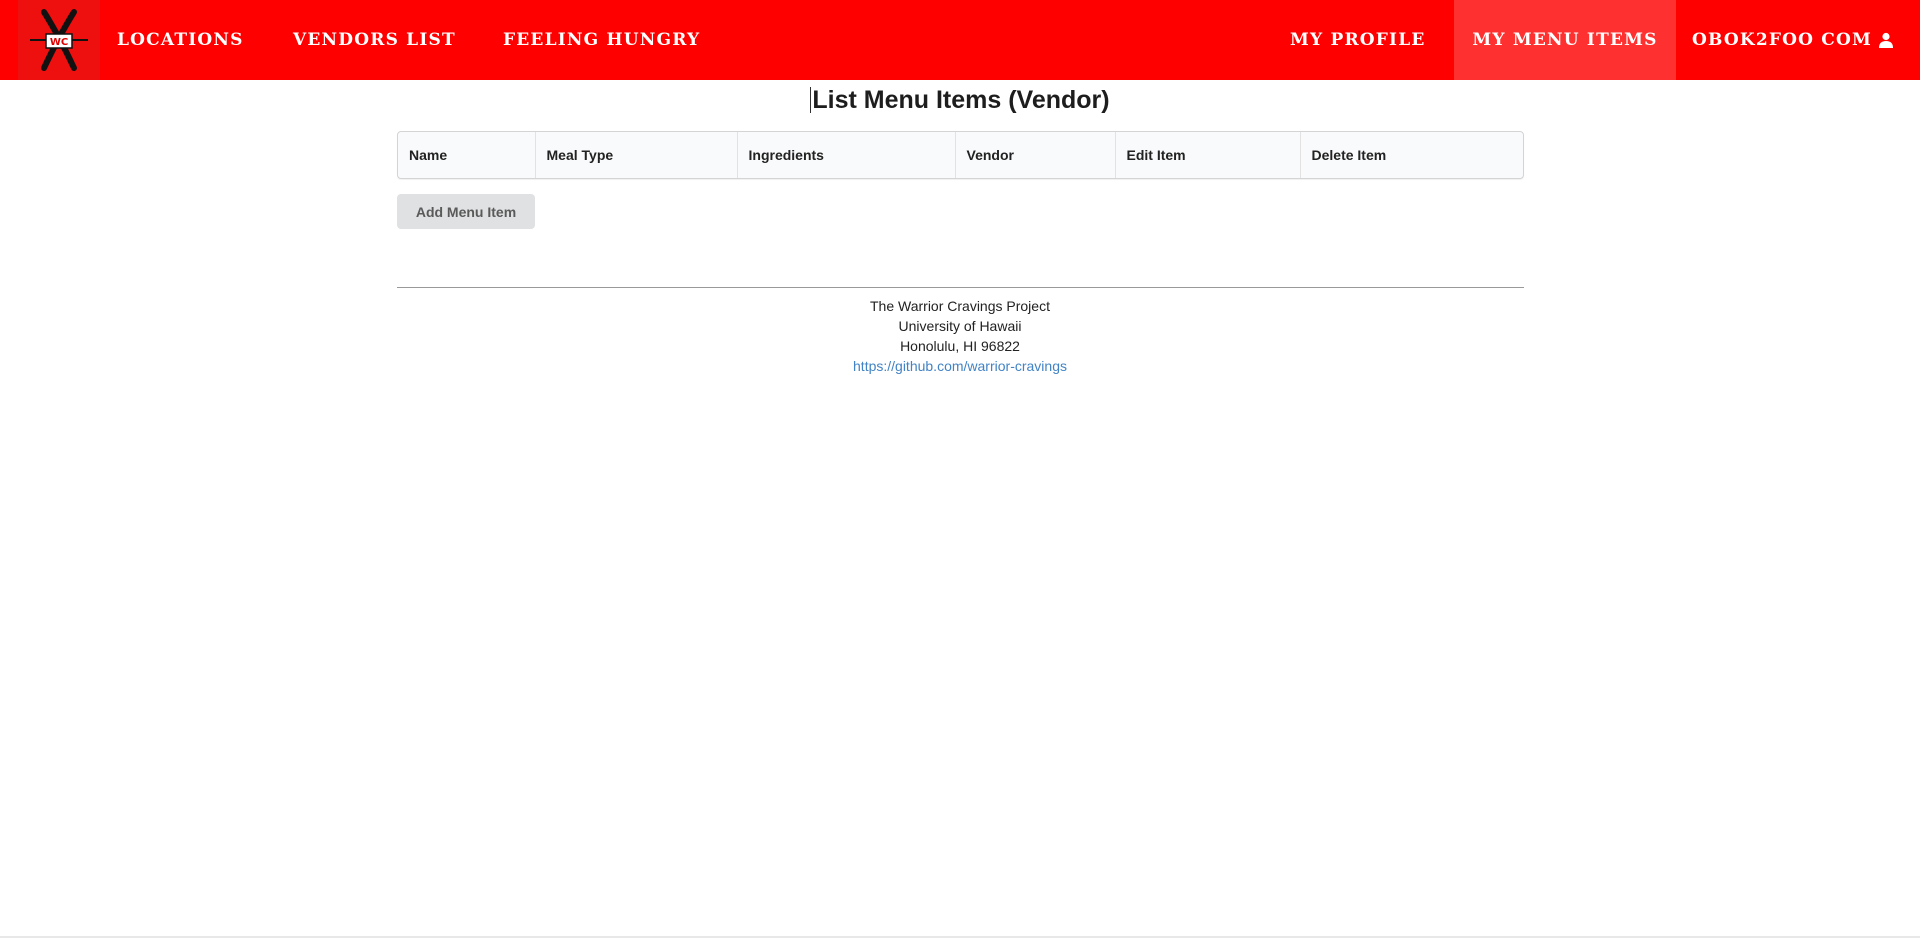 This screenshot has height=938, width=1920. I want to click on column-header-delete-item: Delete Item, so click(1411, 155).